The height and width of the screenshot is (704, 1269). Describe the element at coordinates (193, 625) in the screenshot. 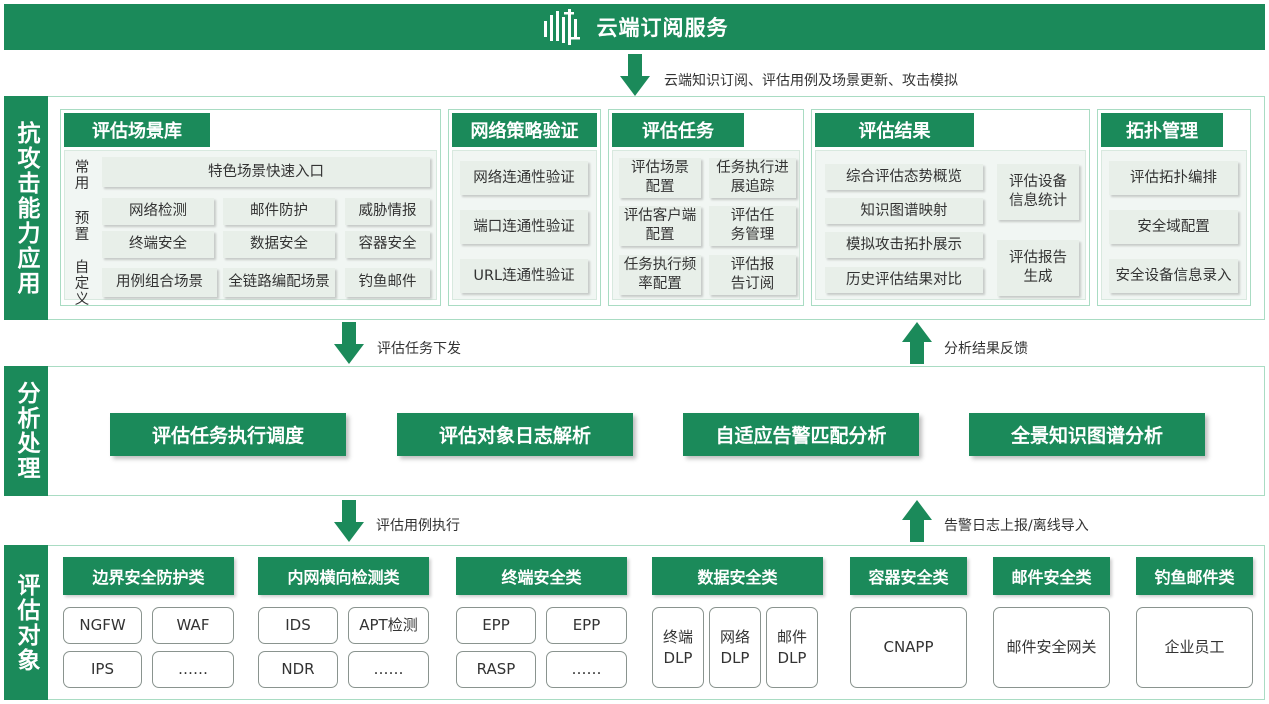

I see `object-waf: WAF` at that location.